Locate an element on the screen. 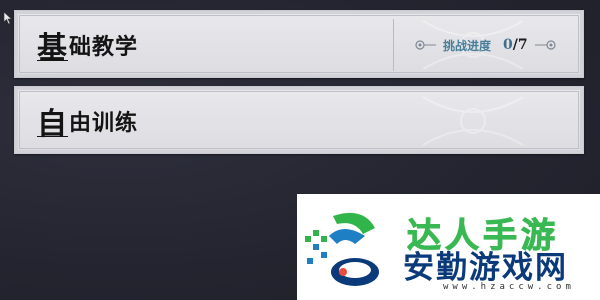 The width and height of the screenshot is (600, 300). progress-current: 0 is located at coordinates (508, 45).